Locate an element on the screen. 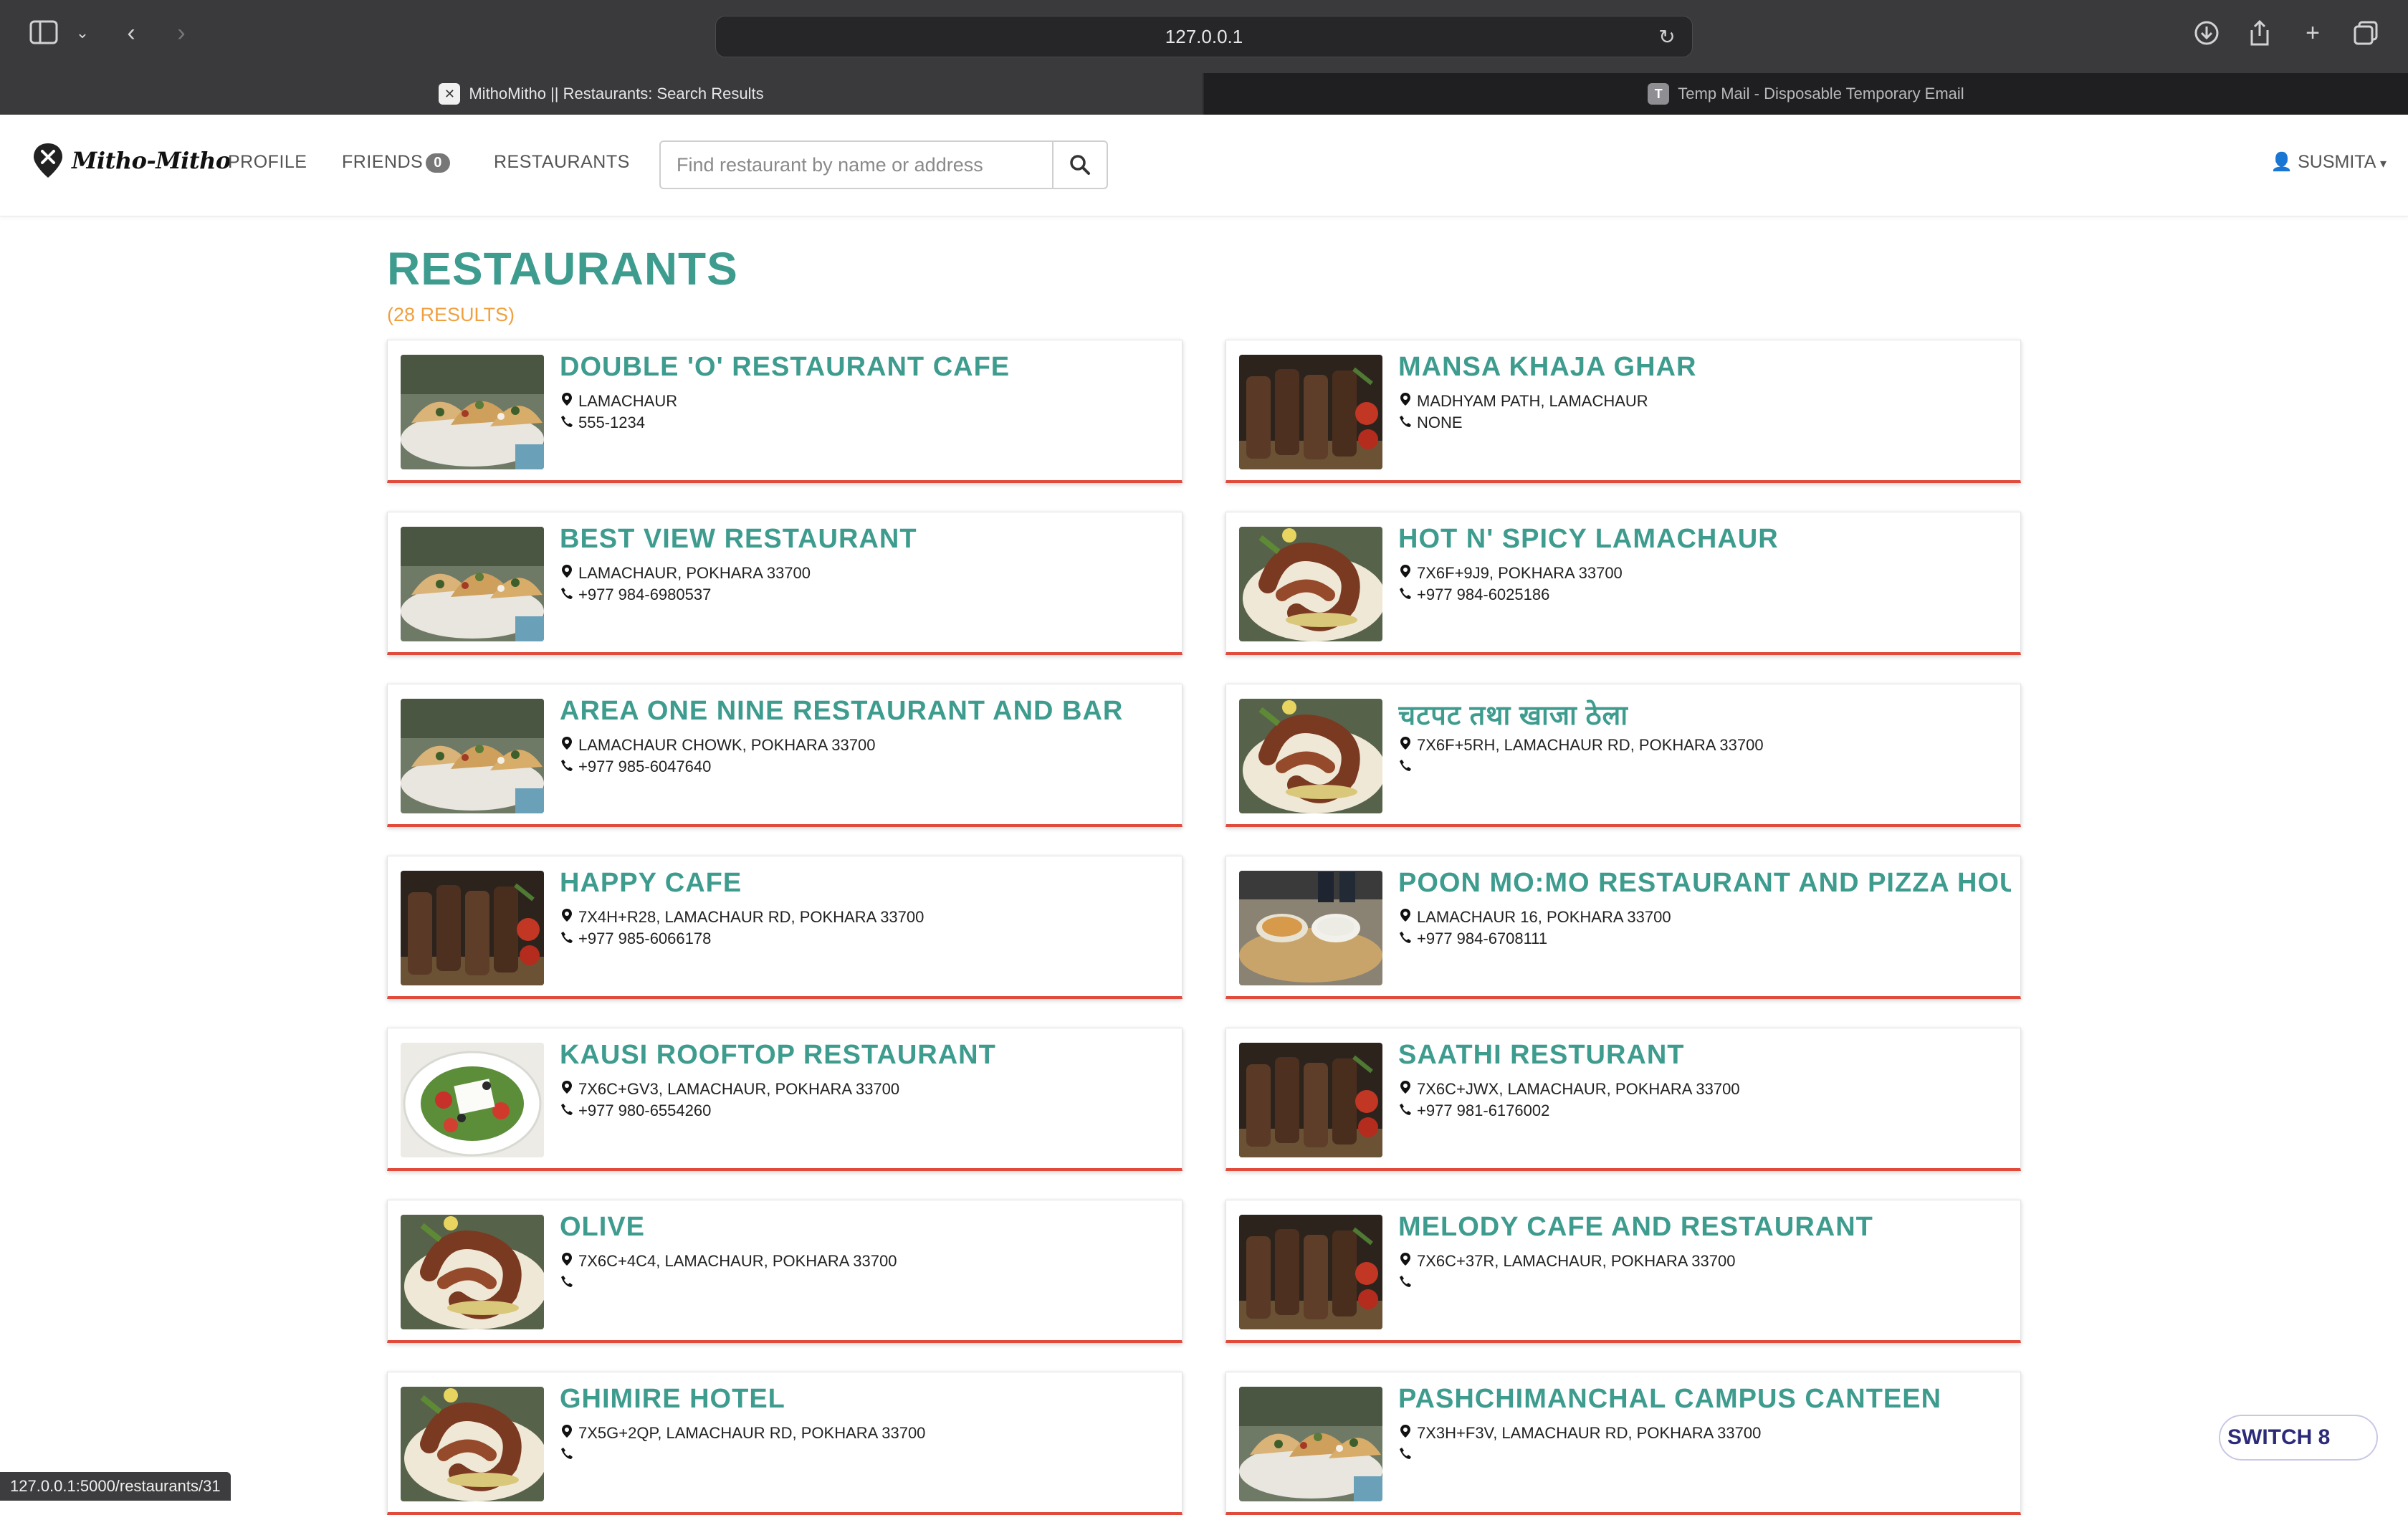 This screenshot has height=1515, width=2408. download-icon is located at coordinates (2206, 36).